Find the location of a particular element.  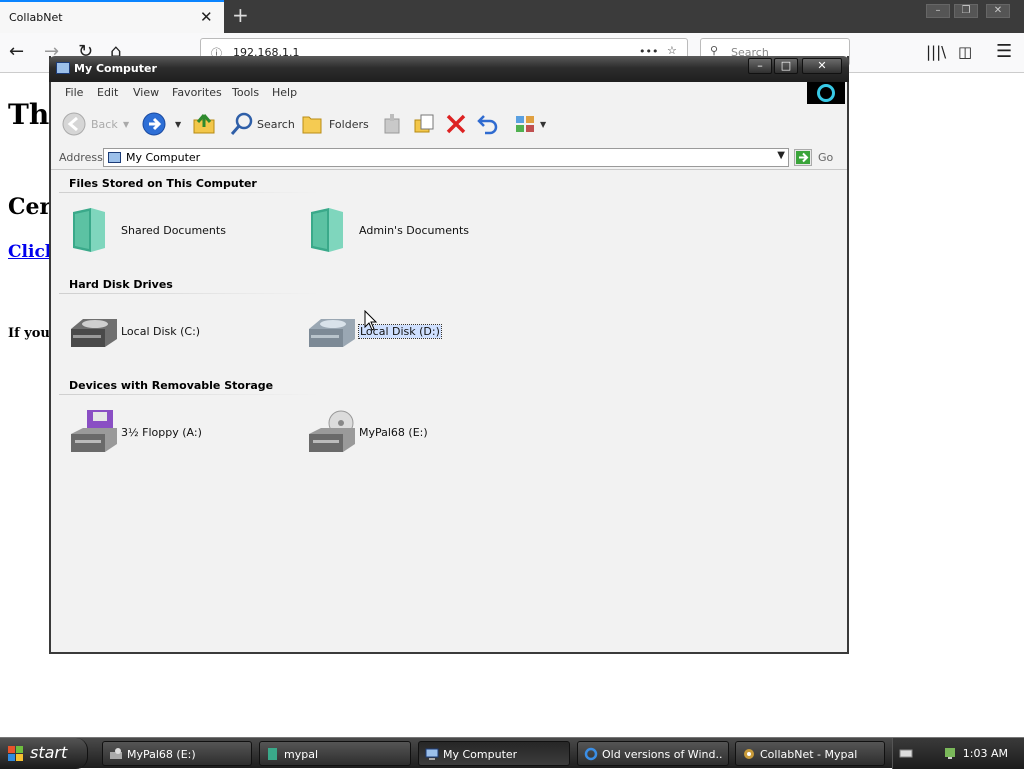

views-dropdown-icon: ▼ is located at coordinates (543, 124).